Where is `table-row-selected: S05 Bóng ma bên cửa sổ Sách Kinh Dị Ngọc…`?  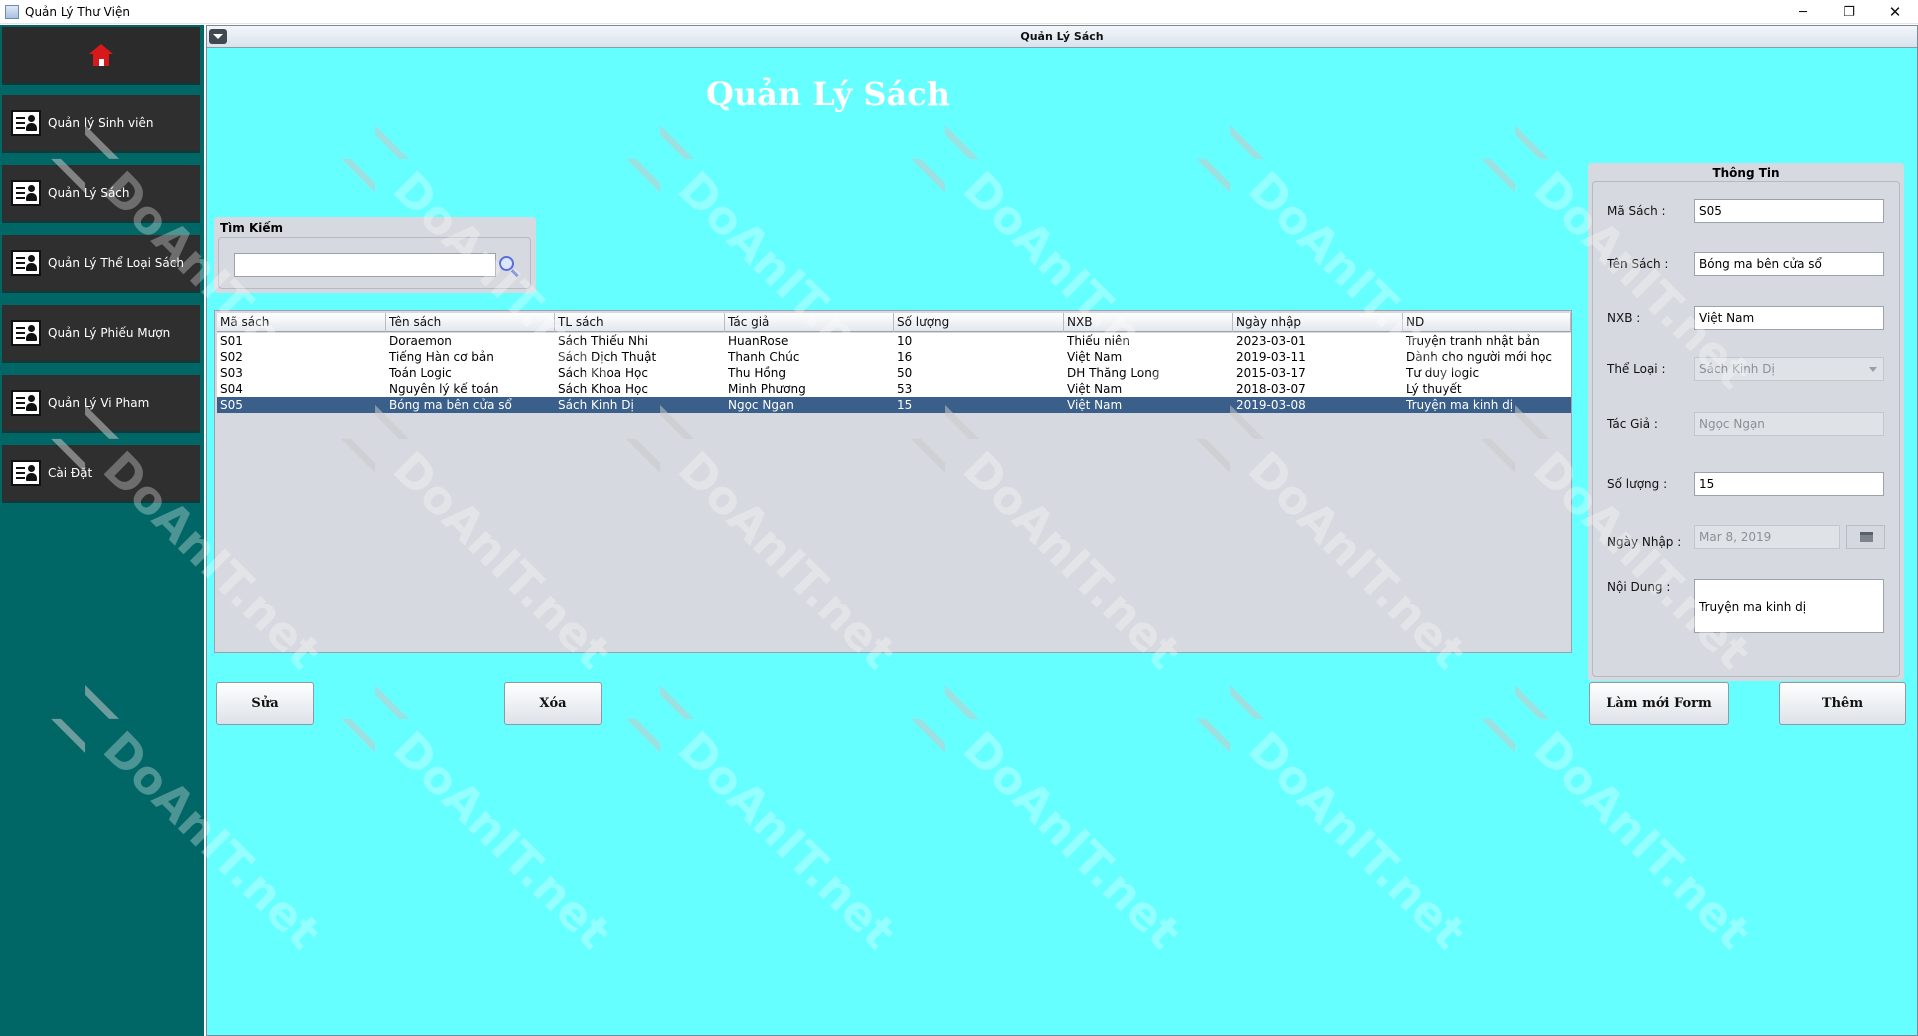
table-row-selected: S05 Bóng ma bên cửa sổ Sách Kinh Dị Ngọc… is located at coordinates (894, 405).